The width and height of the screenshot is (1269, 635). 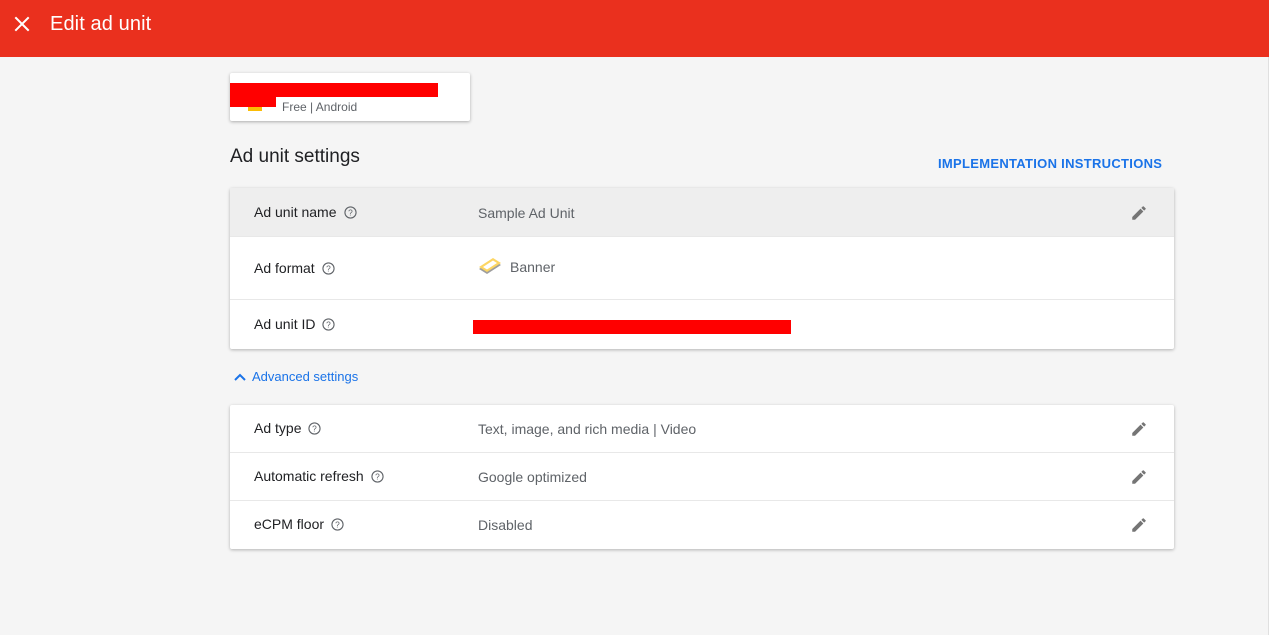 I want to click on automatic-refresh-value: Google optimized, so click(x=532, y=477).